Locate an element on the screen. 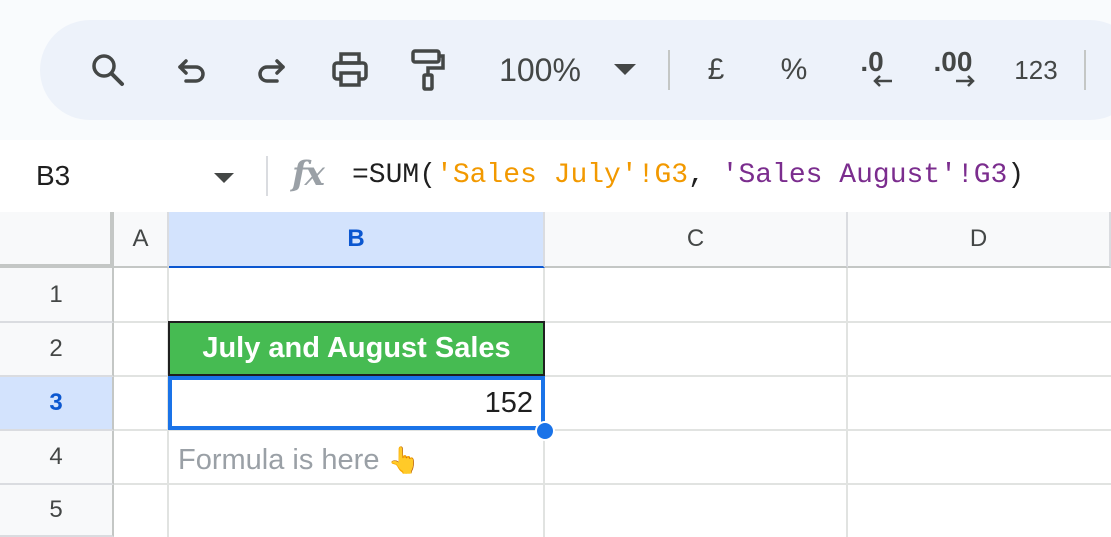 The height and width of the screenshot is (537, 1111). undo-button is located at coordinates (192, 70).